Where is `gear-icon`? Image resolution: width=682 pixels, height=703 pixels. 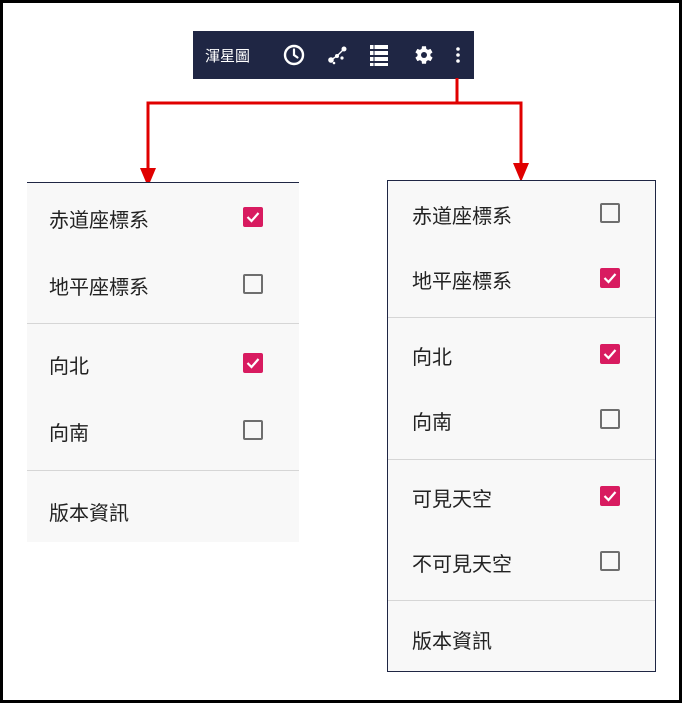 gear-icon is located at coordinates (423, 55).